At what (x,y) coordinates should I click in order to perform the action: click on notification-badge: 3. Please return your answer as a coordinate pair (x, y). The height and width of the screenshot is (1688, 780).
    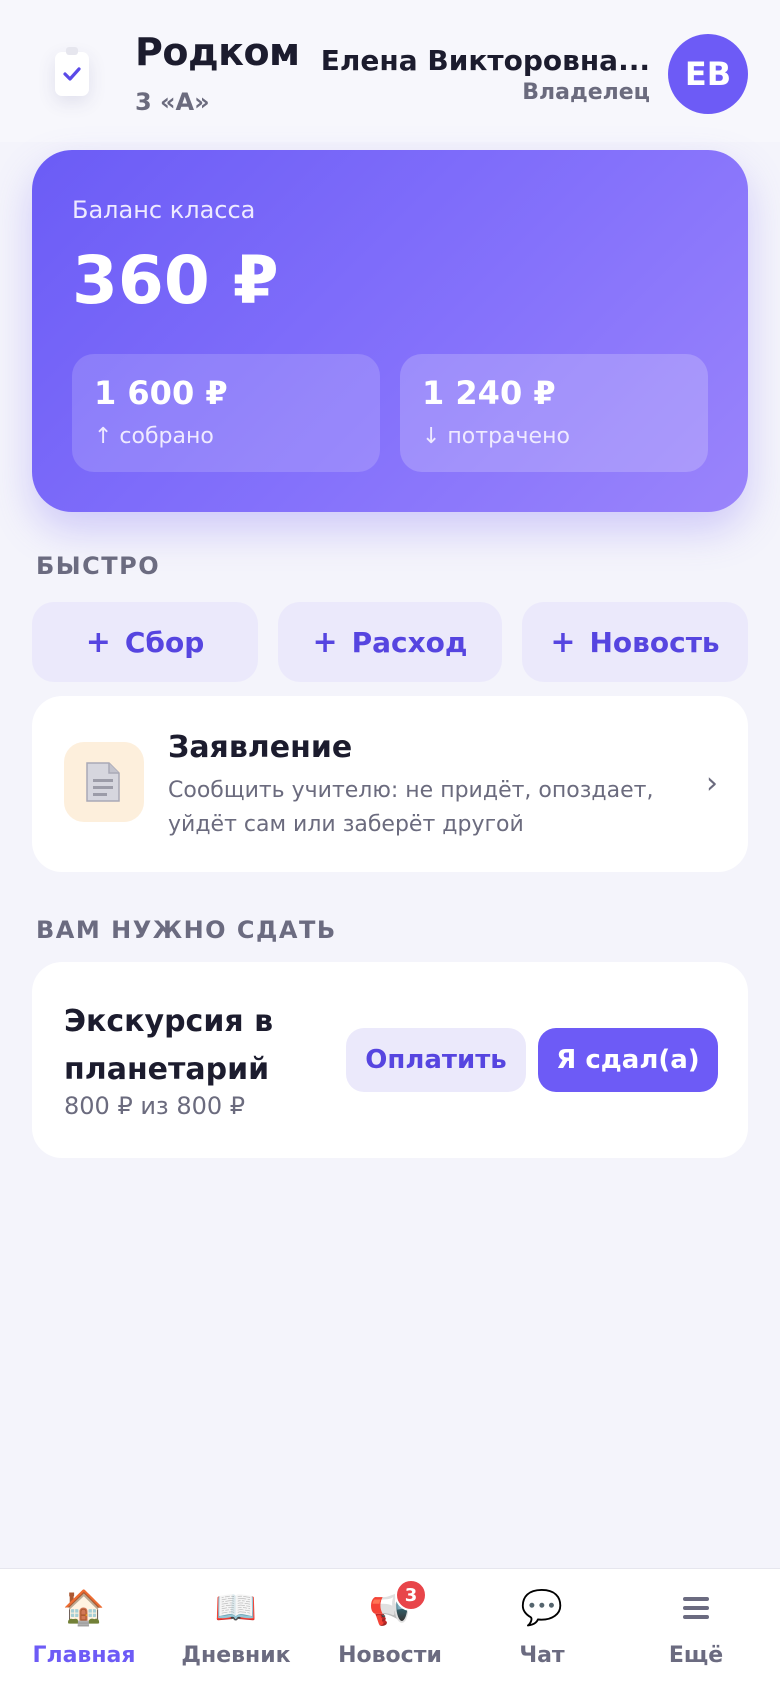
    Looking at the image, I should click on (411, 1595).